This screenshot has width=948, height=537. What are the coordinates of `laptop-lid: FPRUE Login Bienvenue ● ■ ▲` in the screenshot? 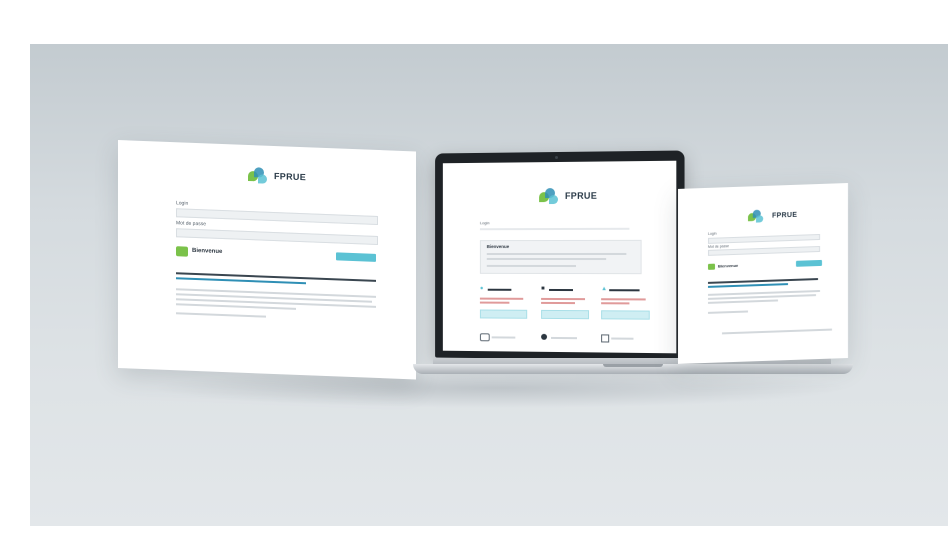 It's located at (560, 255).